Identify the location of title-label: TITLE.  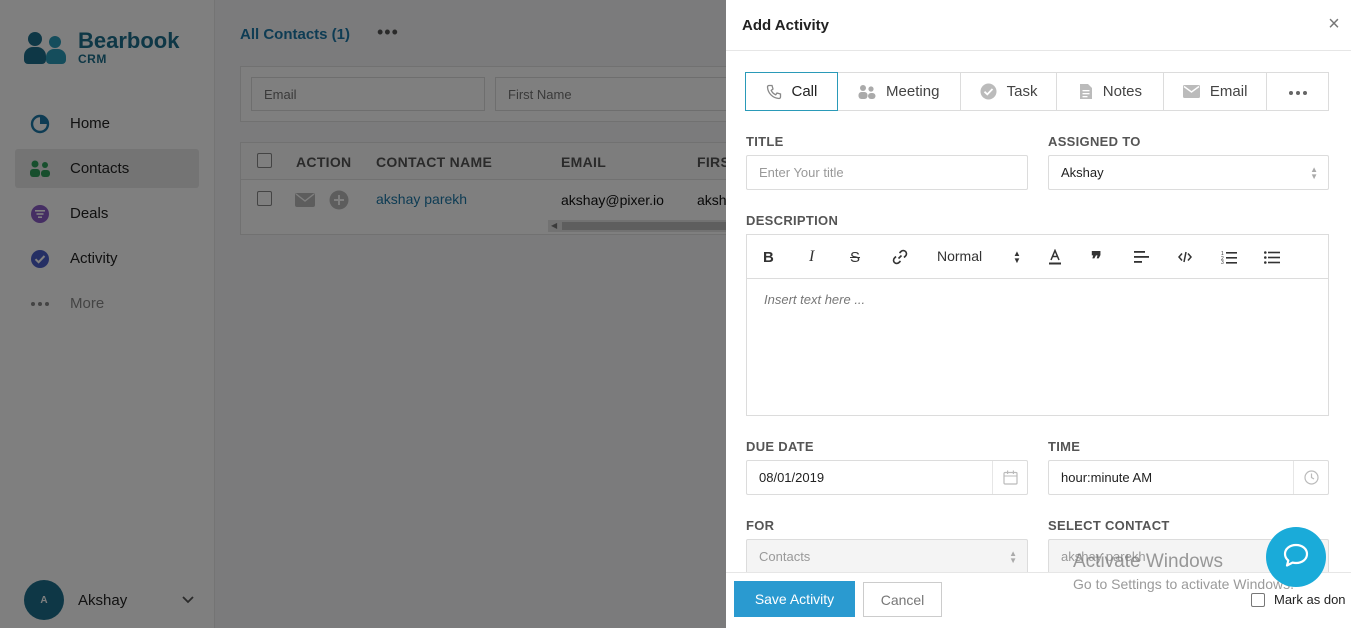
(765, 141).